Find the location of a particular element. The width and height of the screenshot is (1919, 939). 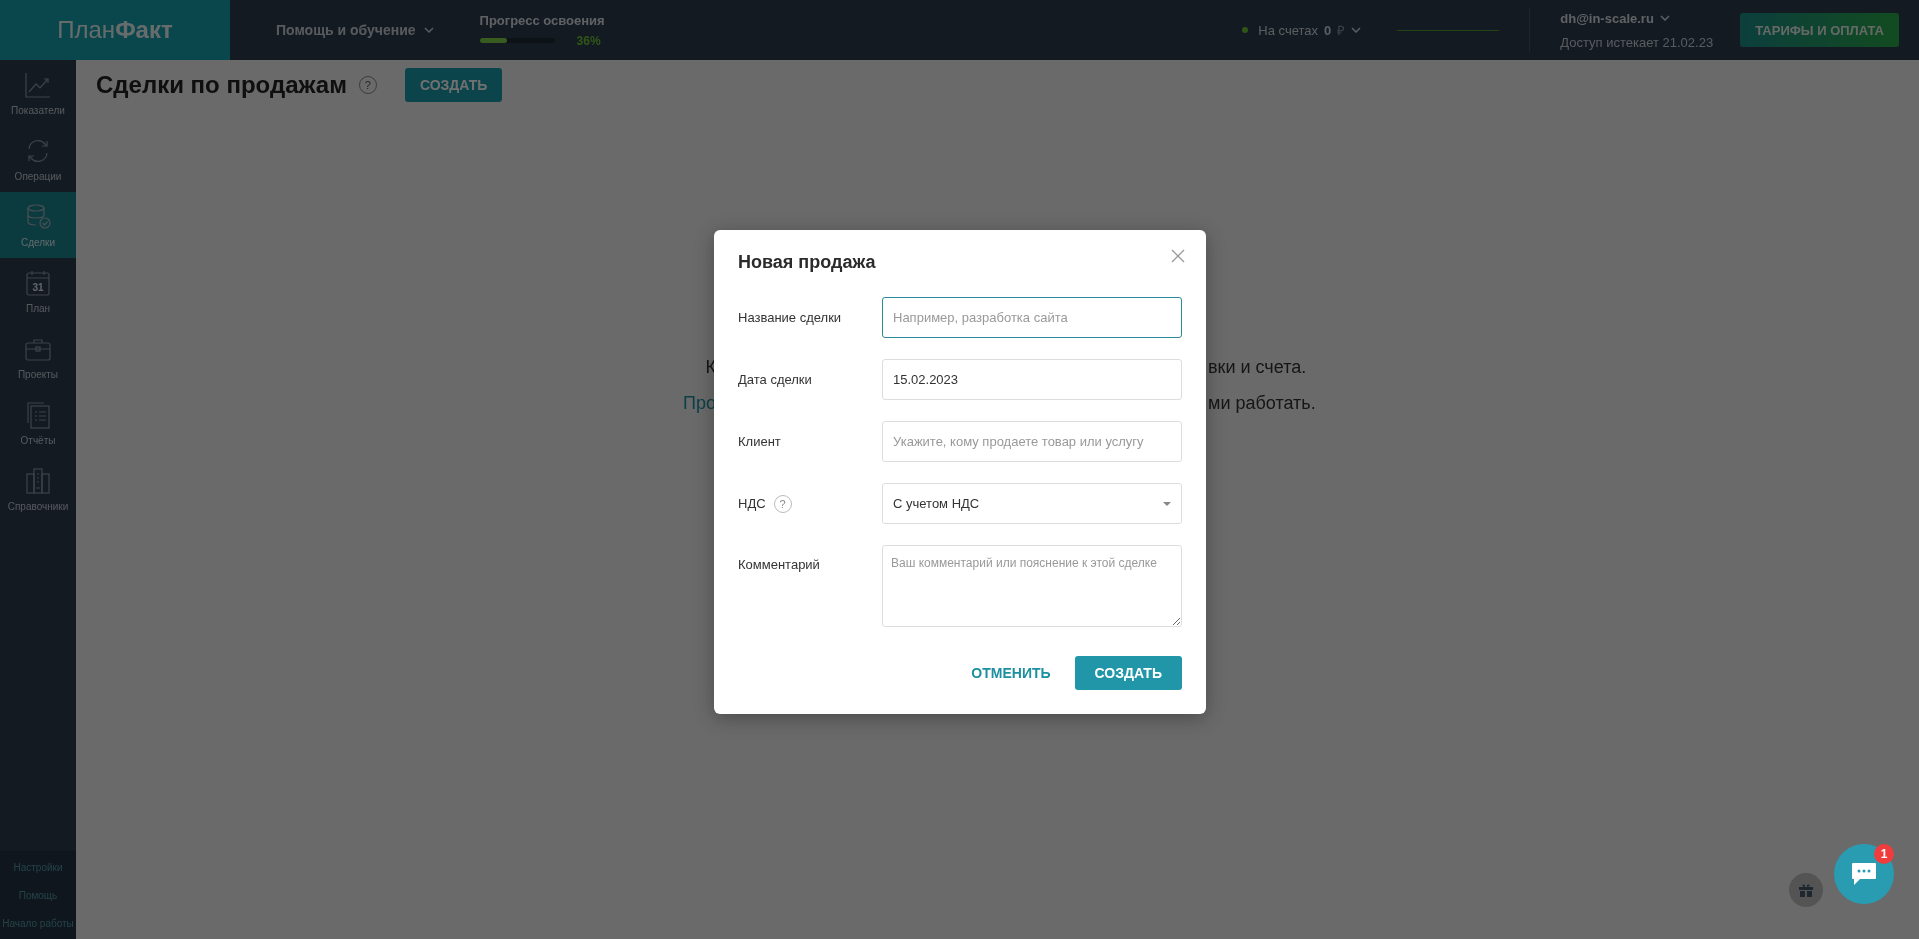

text-field: 15.02.2023 is located at coordinates (1032, 379).